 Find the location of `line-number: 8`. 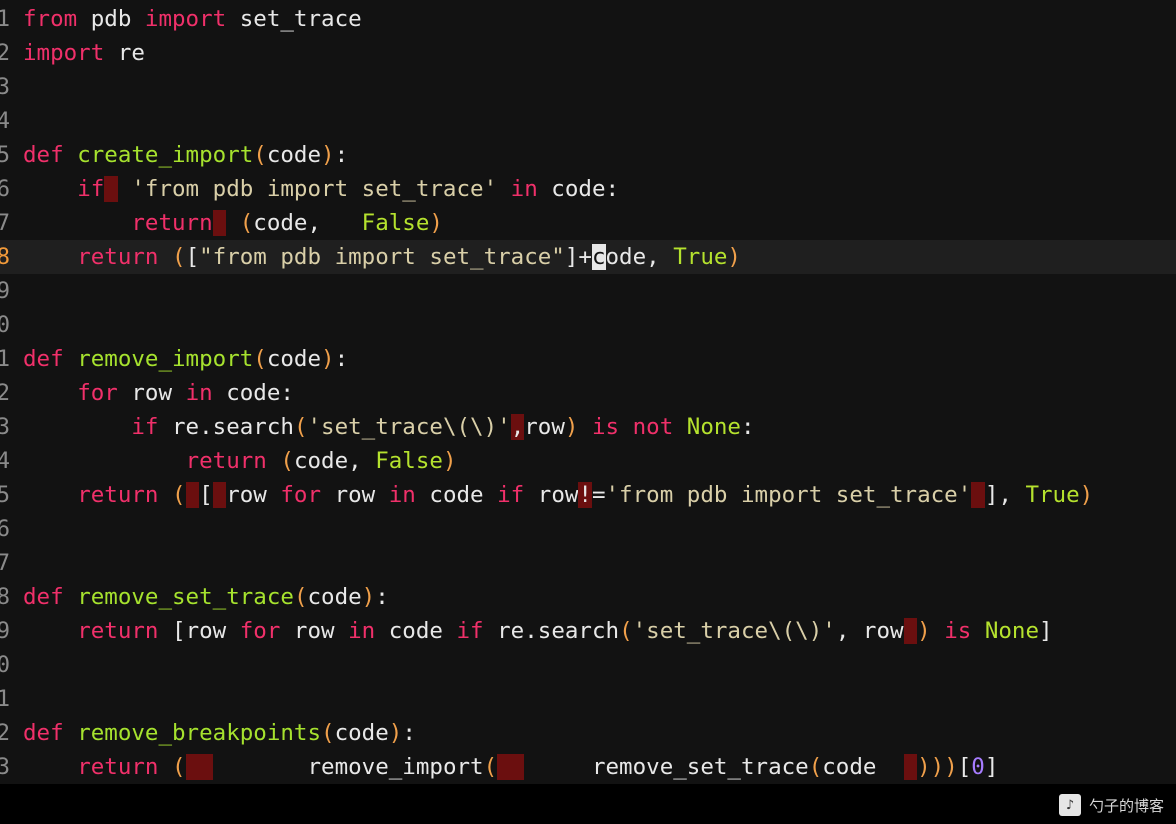

line-number: 8 is located at coordinates (5, 597).